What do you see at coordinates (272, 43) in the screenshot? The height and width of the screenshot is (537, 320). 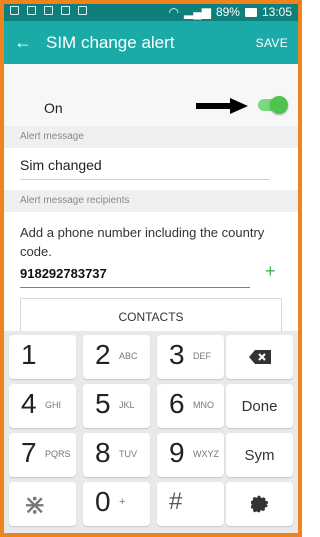 I see `save-button: SAVE` at bounding box center [272, 43].